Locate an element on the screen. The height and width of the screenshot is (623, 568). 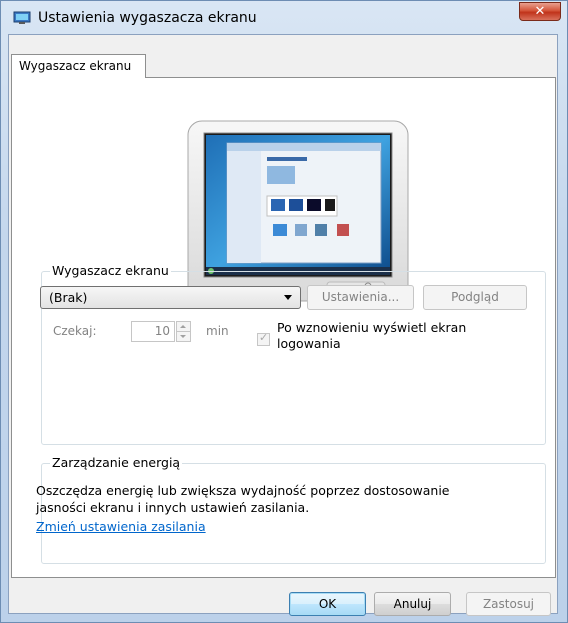
screensaver-selected-value: (Brak) is located at coordinates (68, 297).